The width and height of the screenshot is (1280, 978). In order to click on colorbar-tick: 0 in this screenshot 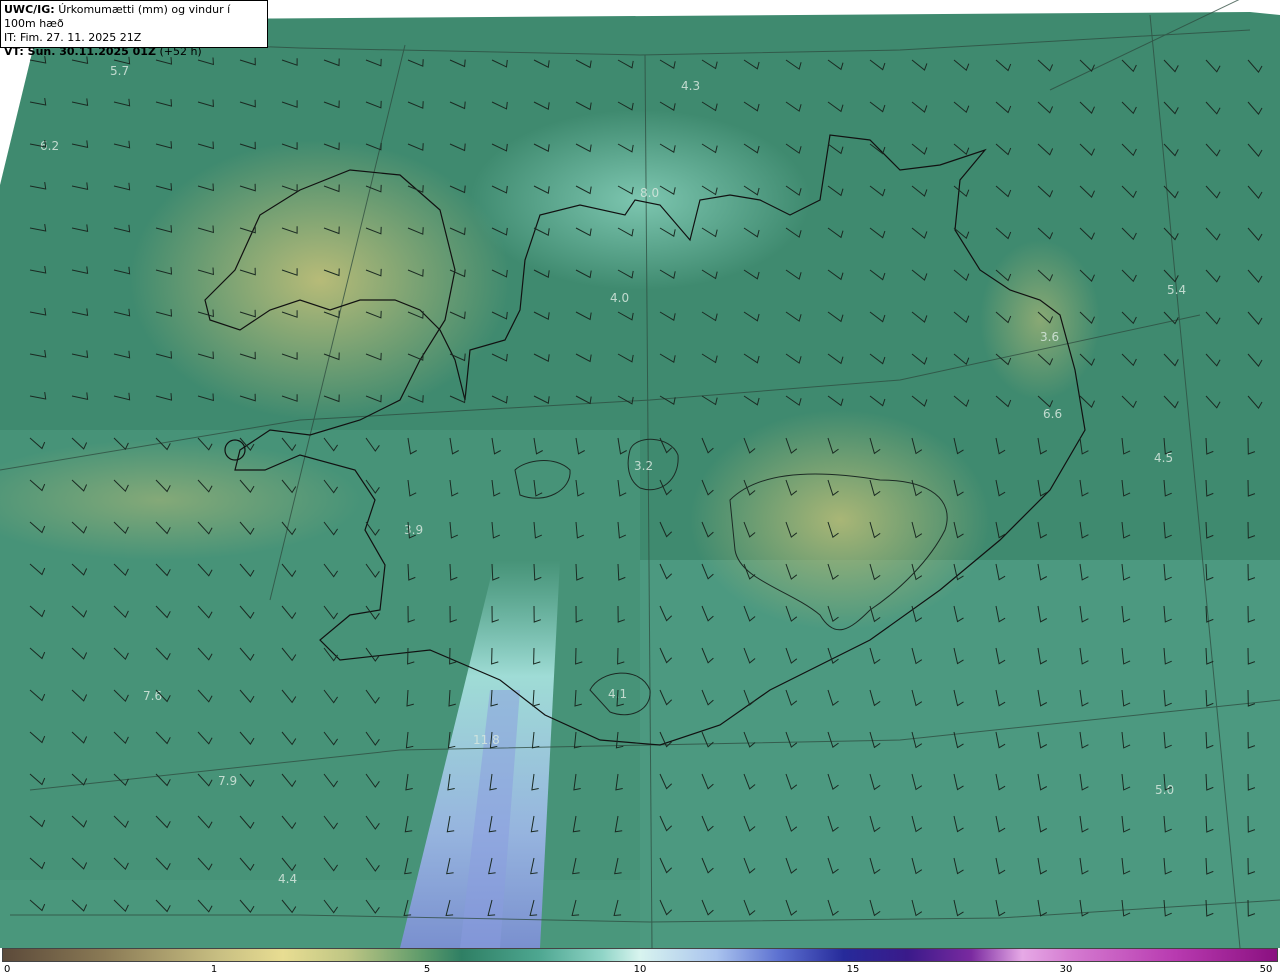, I will do `click(7, 969)`.